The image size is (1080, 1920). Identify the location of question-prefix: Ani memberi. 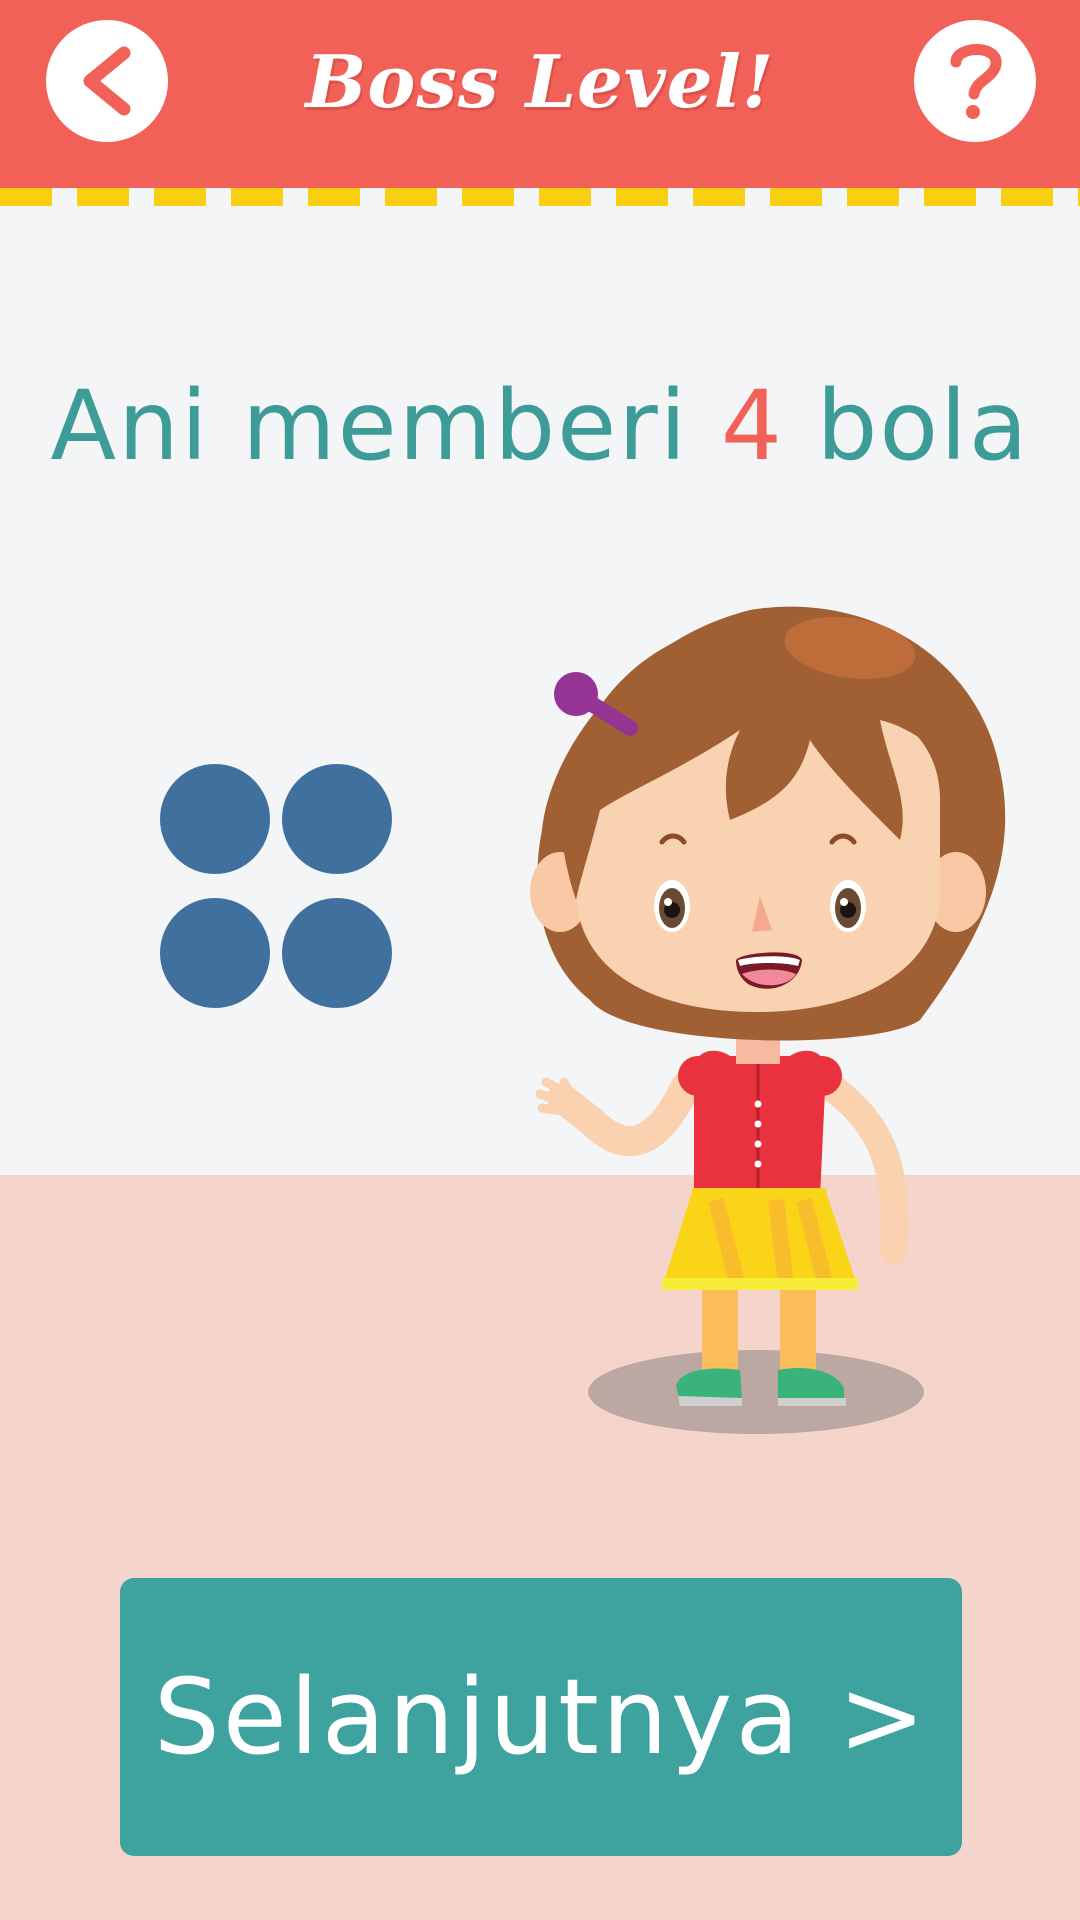
(385, 426).